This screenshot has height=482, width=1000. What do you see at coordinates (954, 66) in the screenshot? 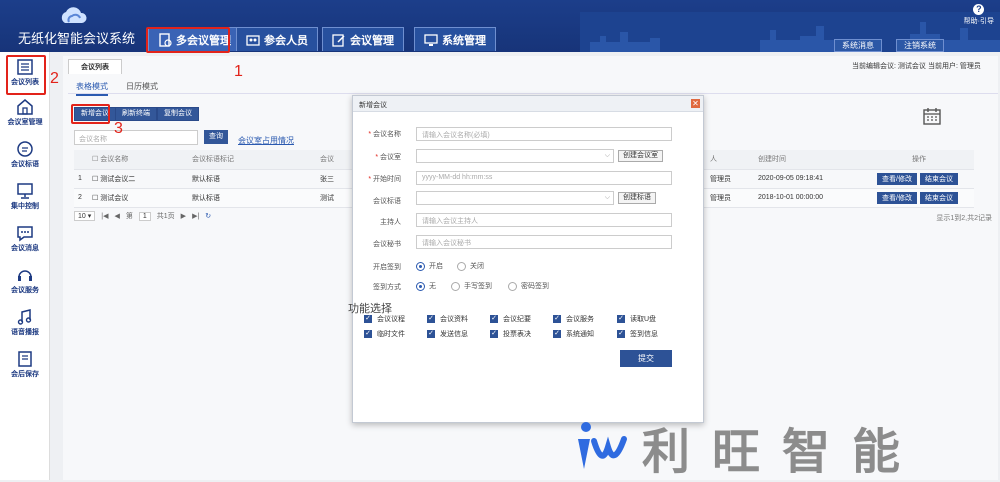
I see `current-user: 当前用户: 管理员` at bounding box center [954, 66].